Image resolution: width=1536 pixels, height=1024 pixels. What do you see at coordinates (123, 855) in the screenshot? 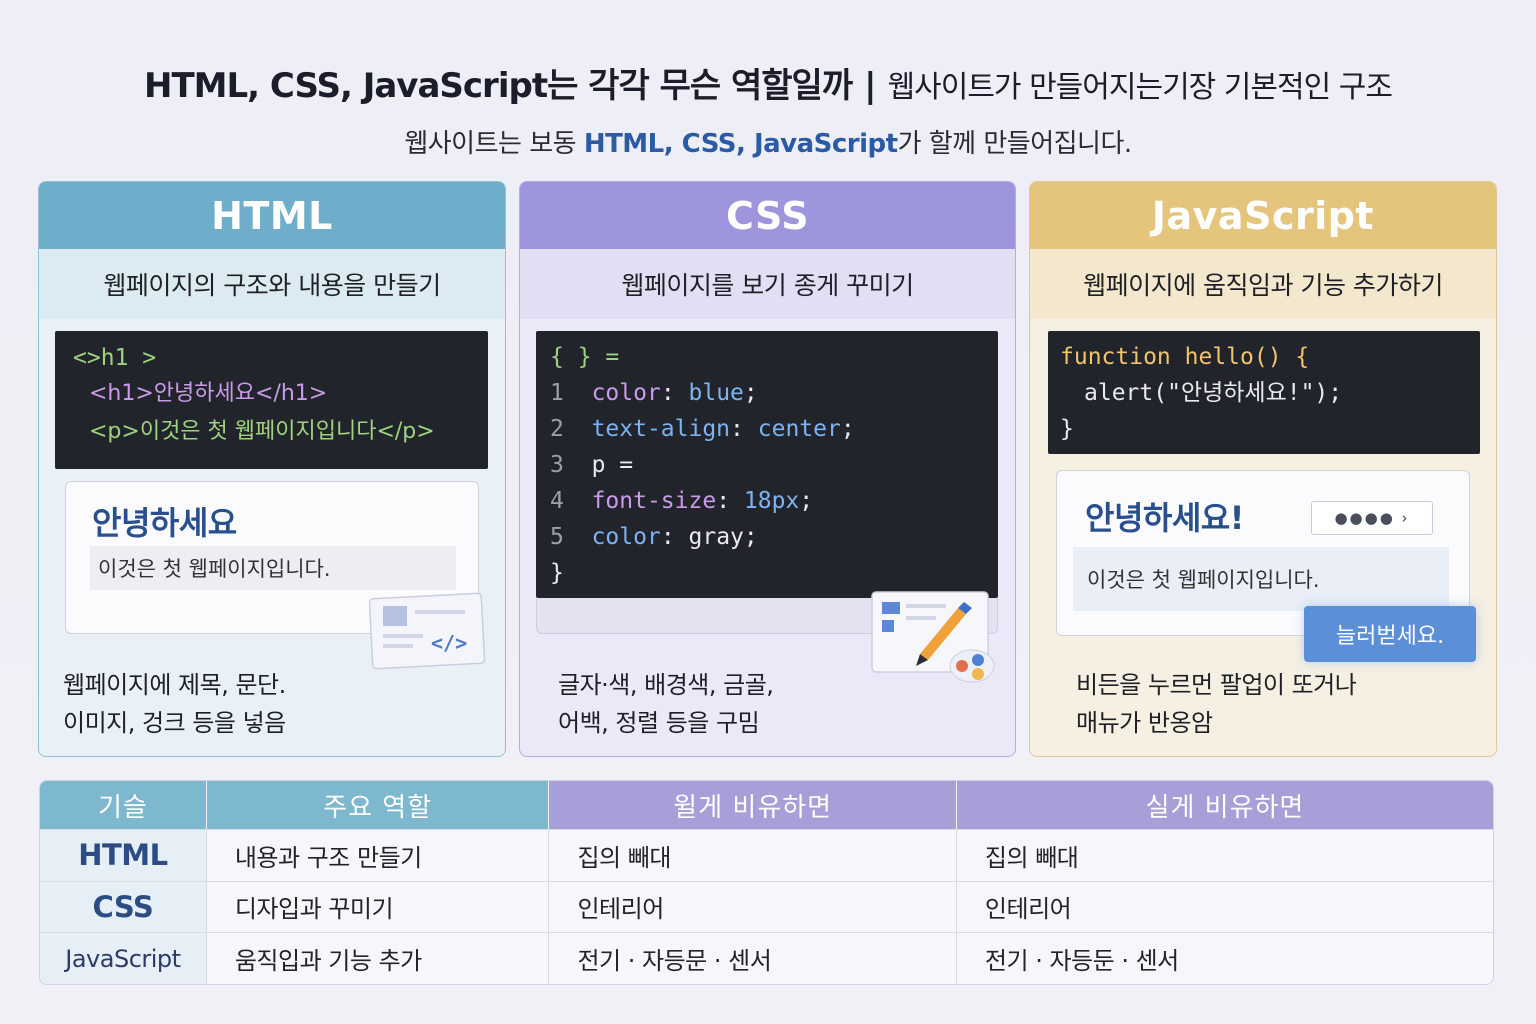
I see `cell-tech: HTML` at bounding box center [123, 855].